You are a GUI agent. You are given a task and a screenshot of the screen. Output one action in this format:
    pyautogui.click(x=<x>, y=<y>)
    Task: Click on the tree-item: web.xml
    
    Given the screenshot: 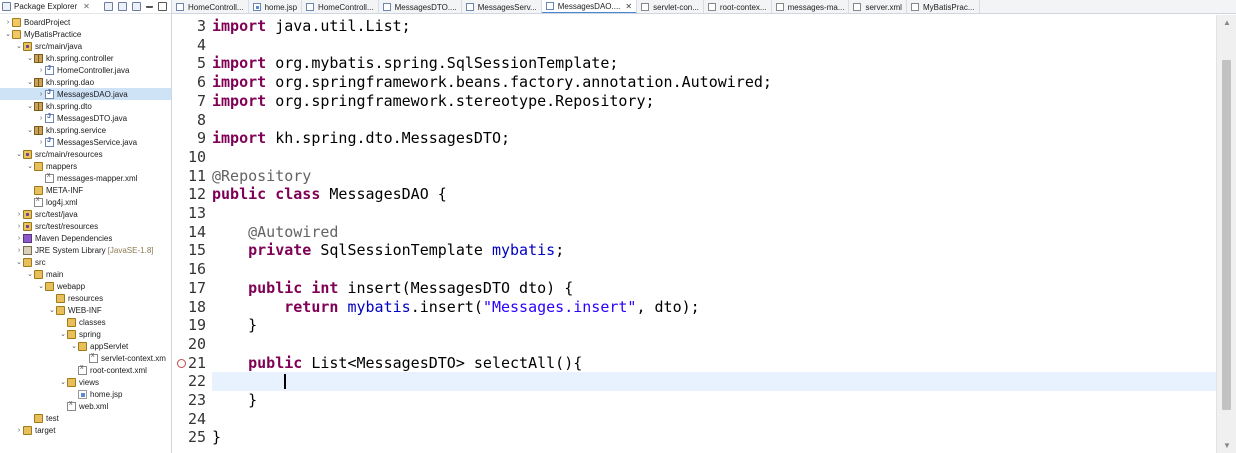 What is the action you would take?
    pyautogui.click(x=85, y=406)
    